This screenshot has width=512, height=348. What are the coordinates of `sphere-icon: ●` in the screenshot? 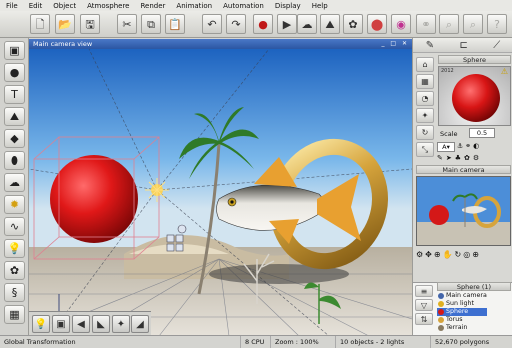 It's located at (14, 72).